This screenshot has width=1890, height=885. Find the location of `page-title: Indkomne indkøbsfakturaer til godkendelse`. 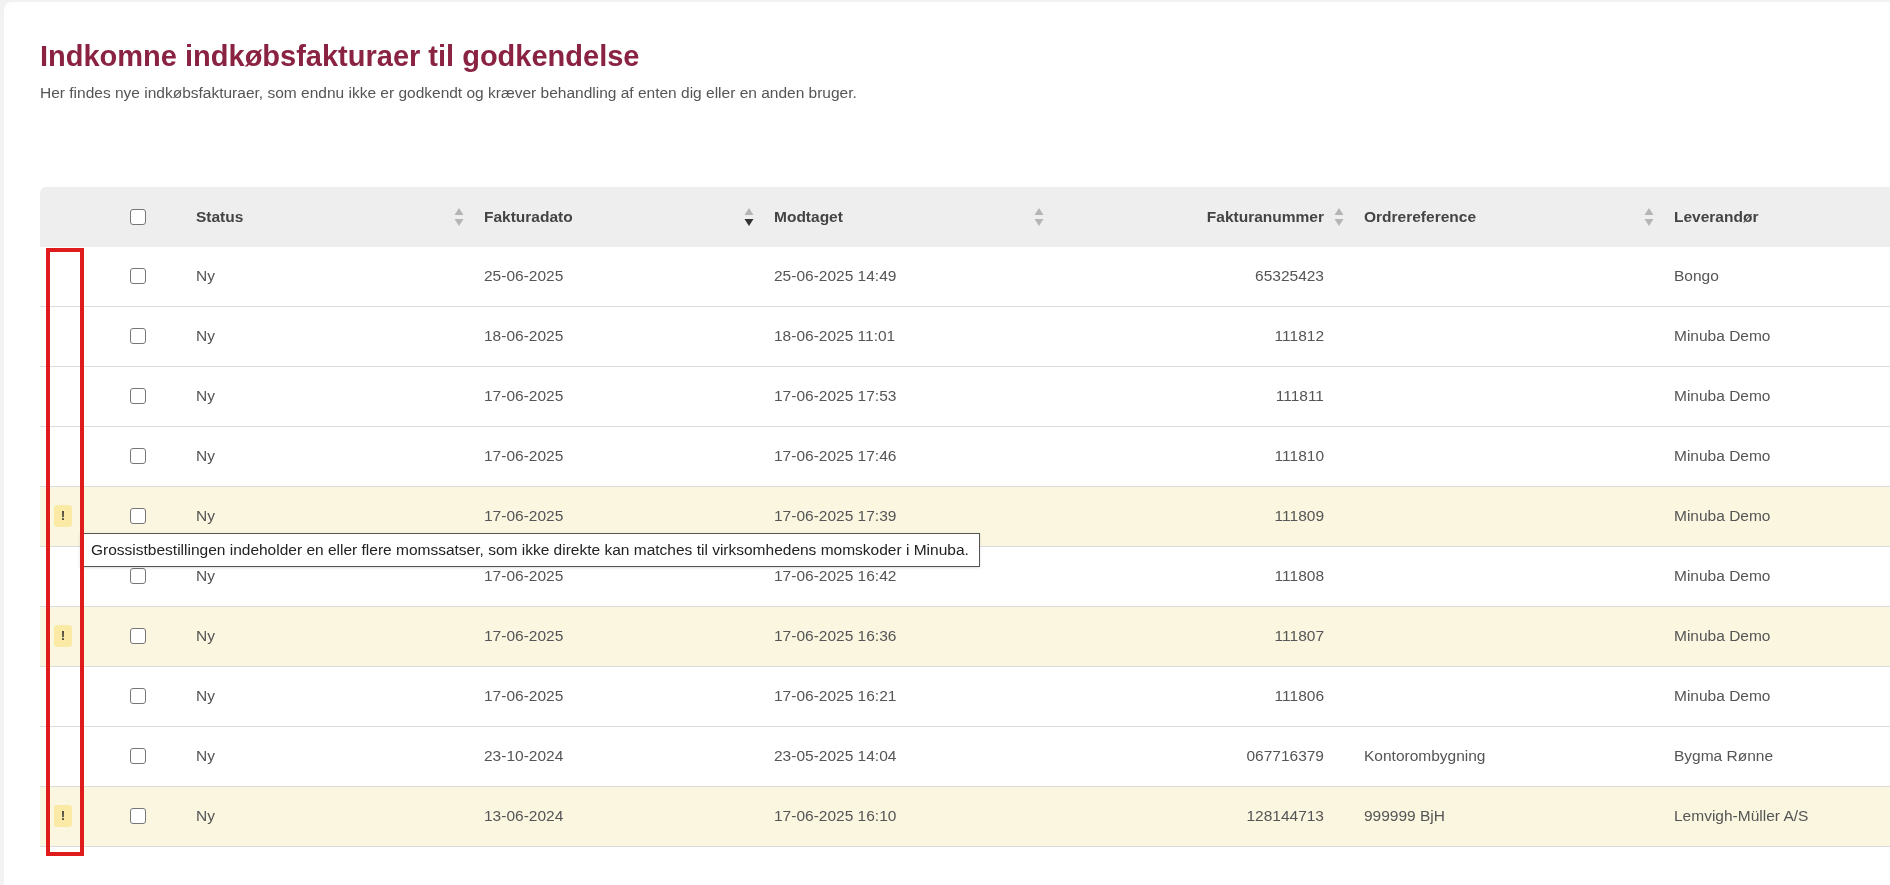

page-title: Indkomne indkøbsfakturaer til godkendelse is located at coordinates (340, 56).